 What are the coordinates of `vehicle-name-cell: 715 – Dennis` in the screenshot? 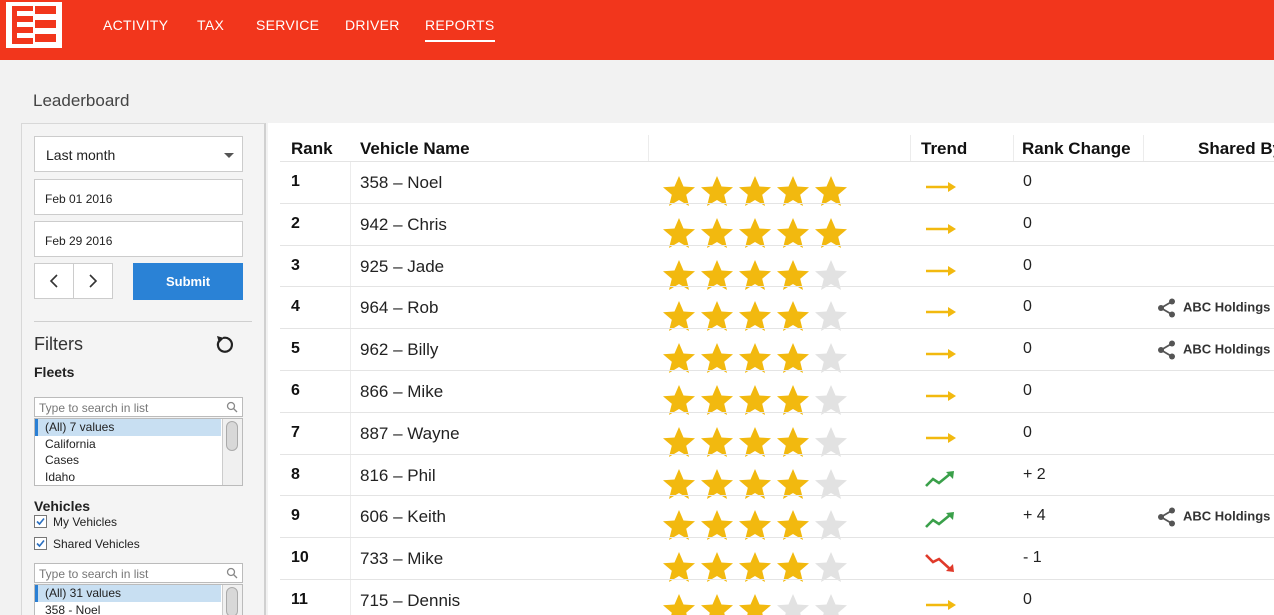 It's located at (410, 601).